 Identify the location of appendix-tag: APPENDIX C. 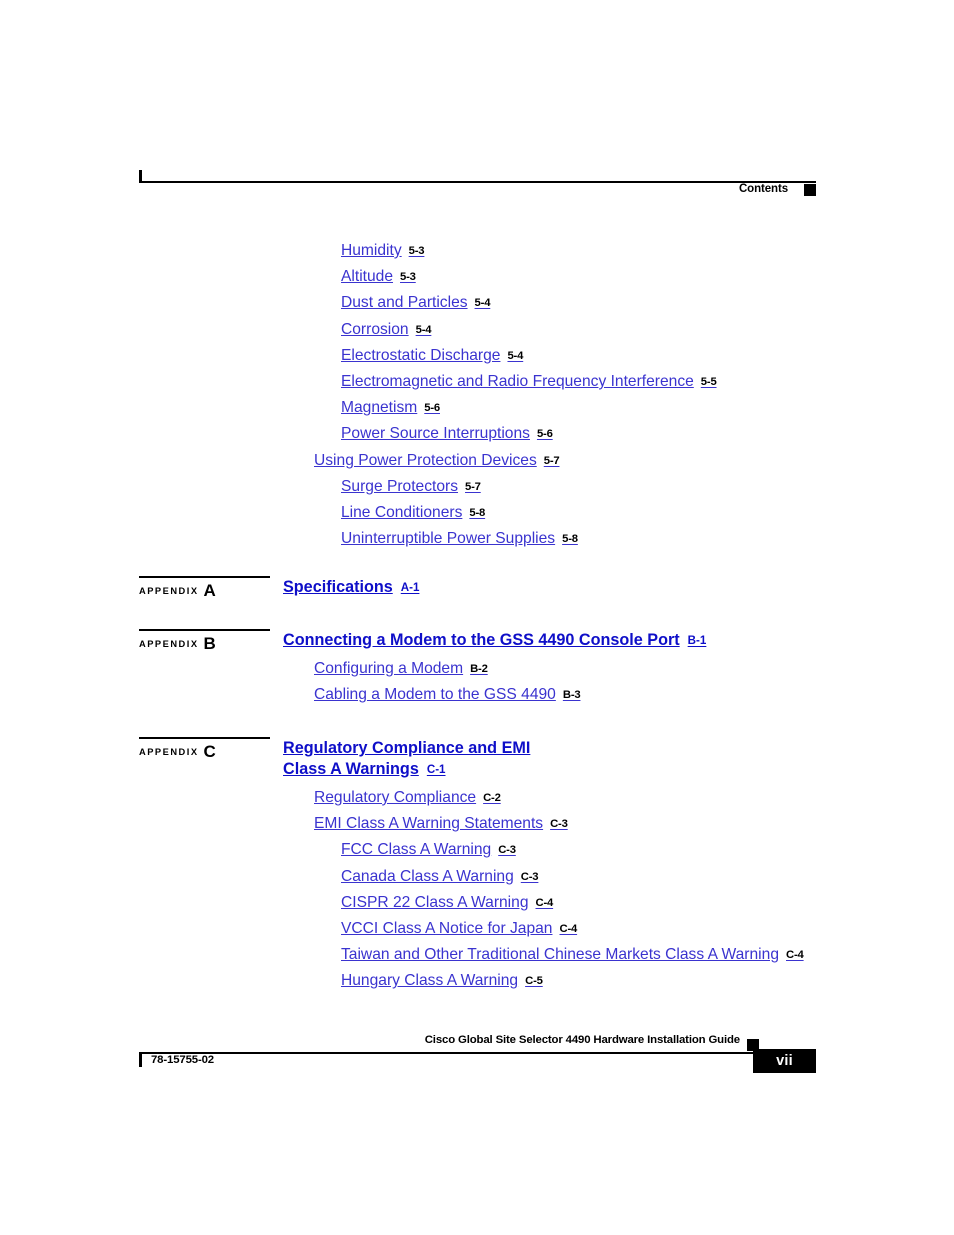
(177, 752).